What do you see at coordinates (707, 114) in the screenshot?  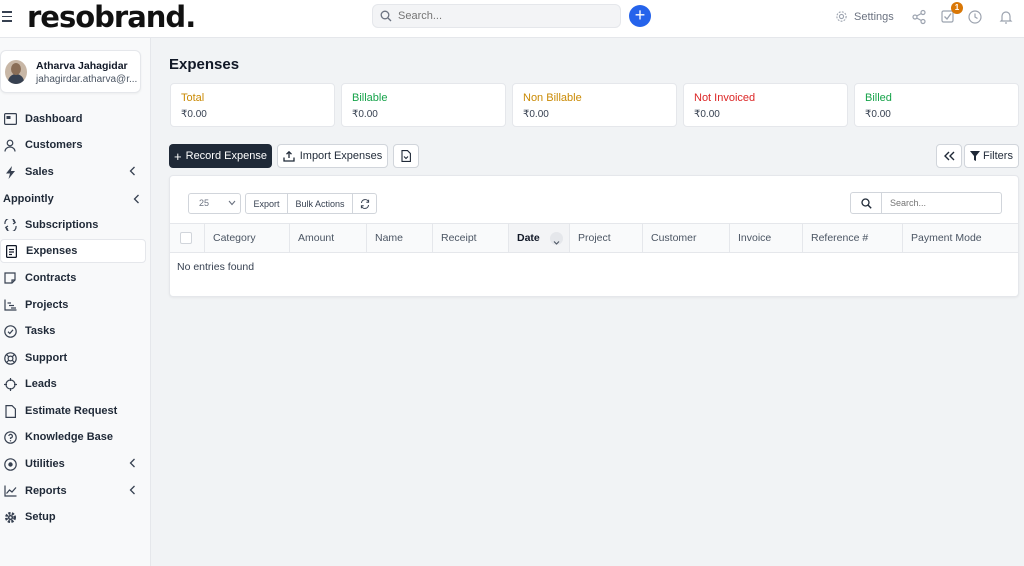 I see `stat-value: ₹0.00` at bounding box center [707, 114].